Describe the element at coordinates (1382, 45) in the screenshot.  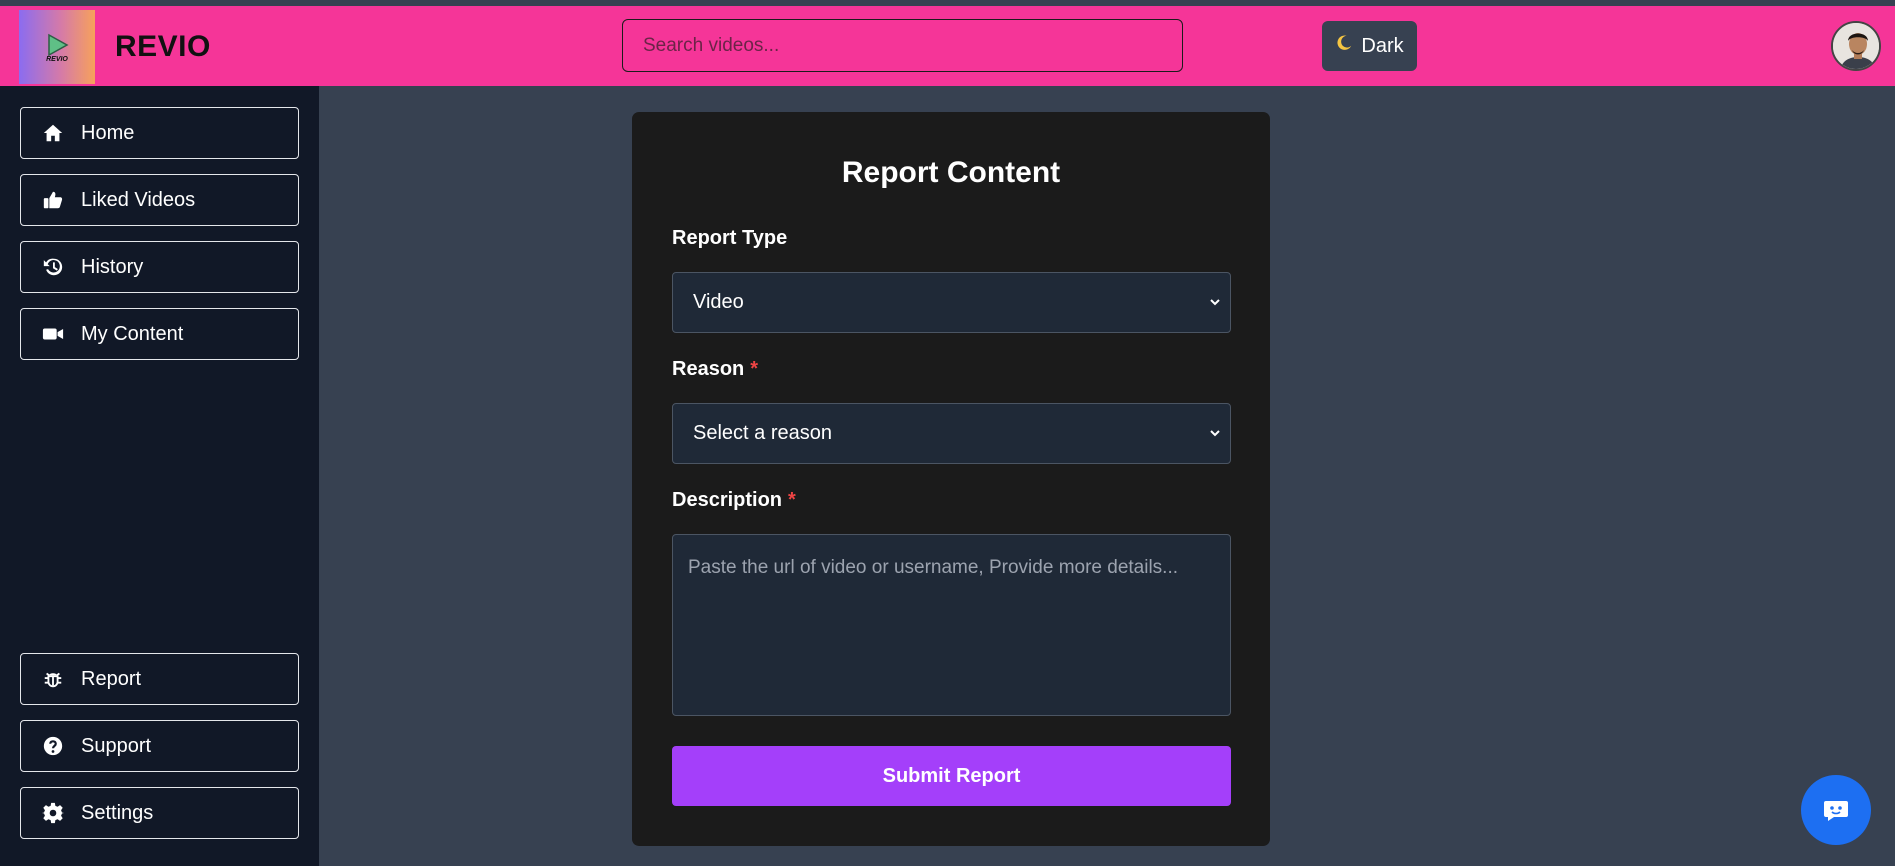
I see `theme-toggle-label: Dark` at that location.